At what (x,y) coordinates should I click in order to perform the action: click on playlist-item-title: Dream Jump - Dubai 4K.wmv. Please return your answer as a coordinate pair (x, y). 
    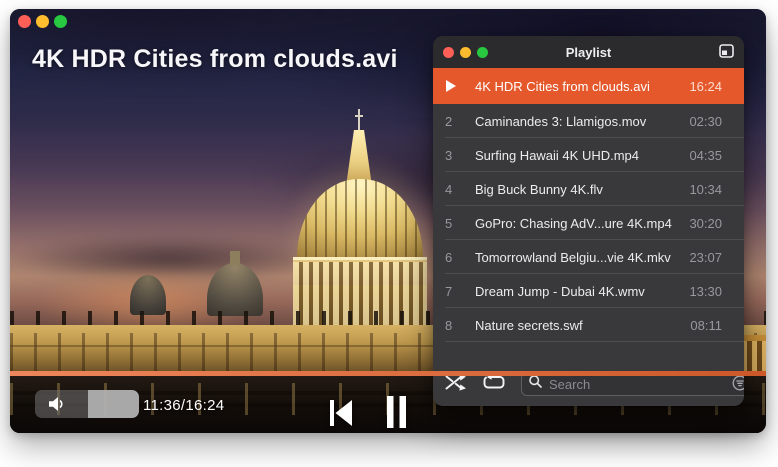
    Looking at the image, I should click on (560, 291).